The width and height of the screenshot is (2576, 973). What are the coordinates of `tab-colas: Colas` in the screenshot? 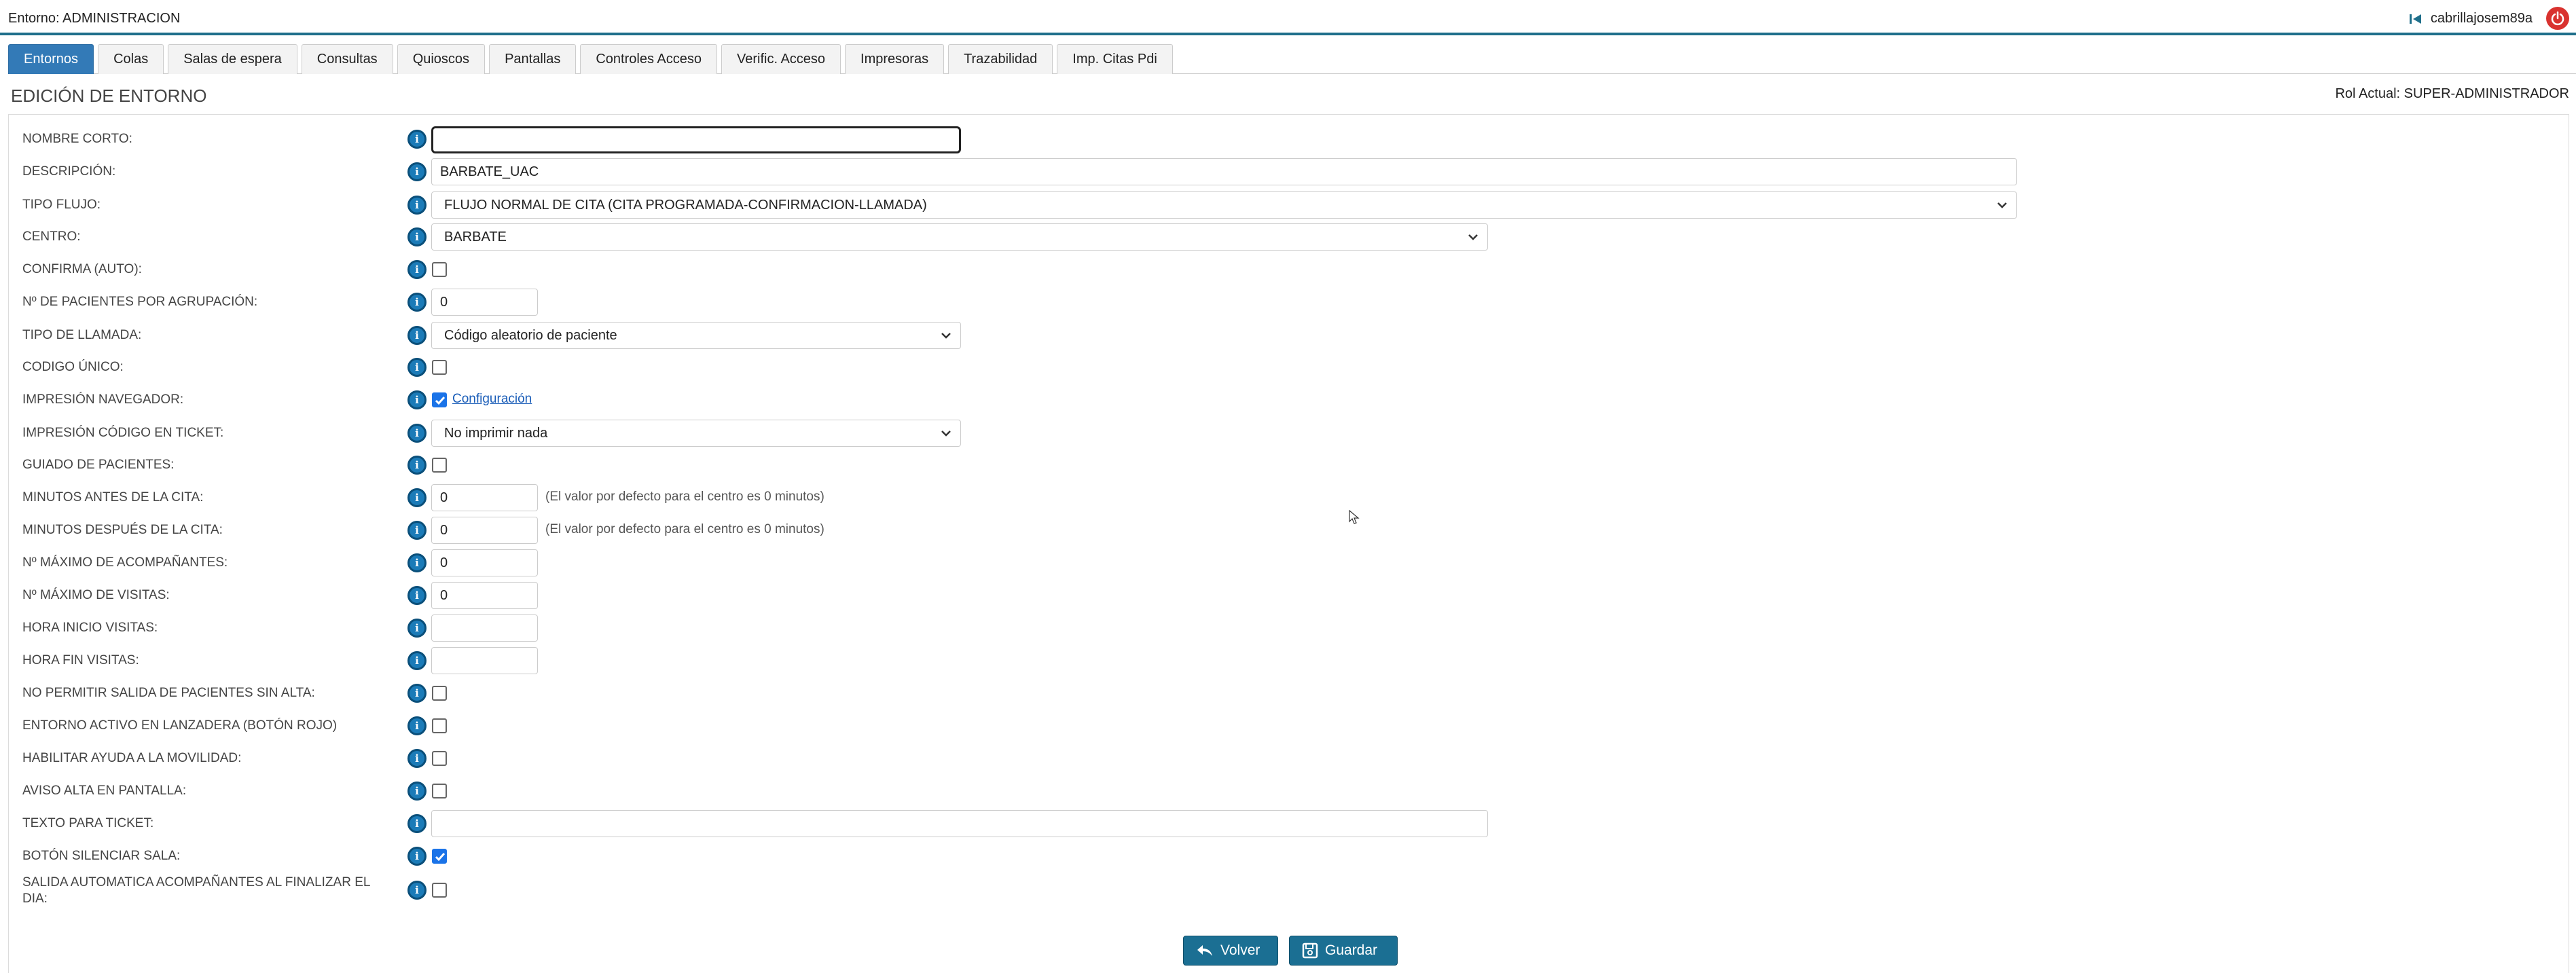 It's located at (131, 59).